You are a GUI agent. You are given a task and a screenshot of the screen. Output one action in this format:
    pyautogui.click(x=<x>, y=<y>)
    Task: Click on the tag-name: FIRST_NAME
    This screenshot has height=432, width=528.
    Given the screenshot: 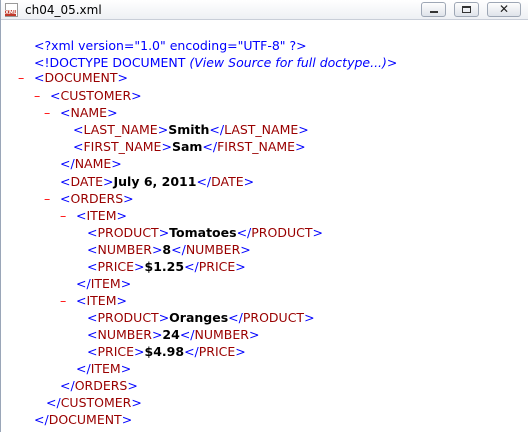 What is the action you would take?
    pyautogui.click(x=122, y=146)
    